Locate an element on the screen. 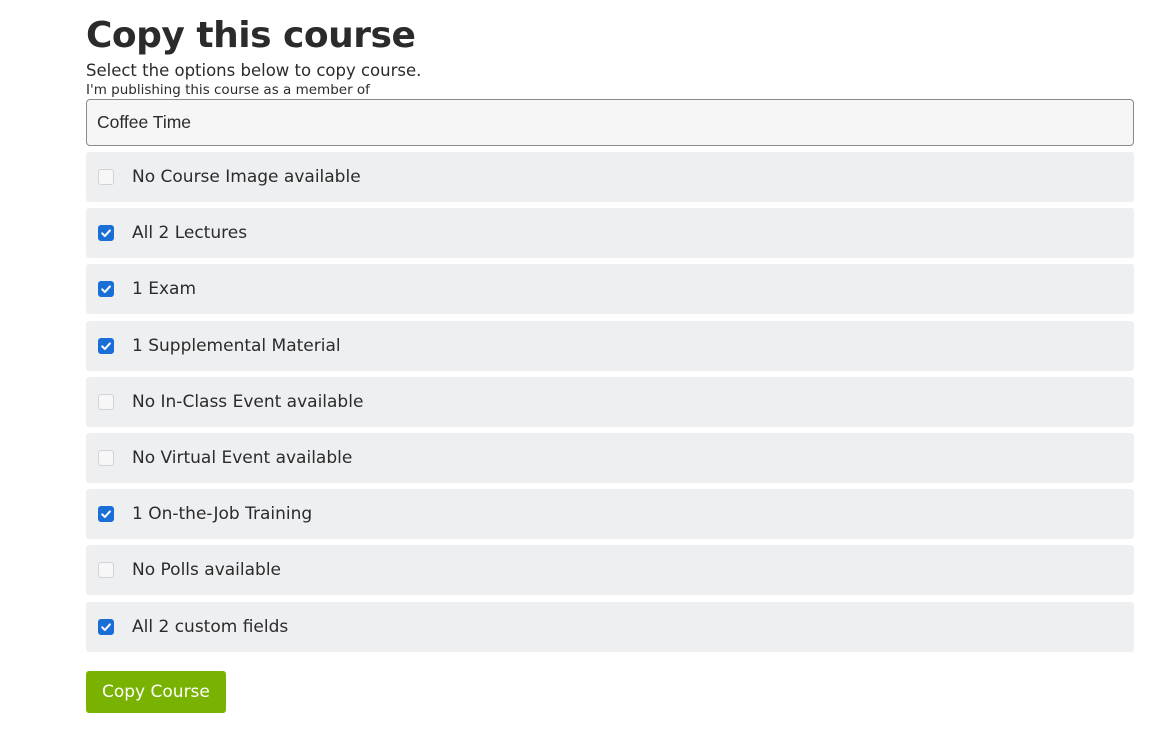 The height and width of the screenshot is (733, 1171). option-label: 1 Supplemental Material is located at coordinates (236, 345).